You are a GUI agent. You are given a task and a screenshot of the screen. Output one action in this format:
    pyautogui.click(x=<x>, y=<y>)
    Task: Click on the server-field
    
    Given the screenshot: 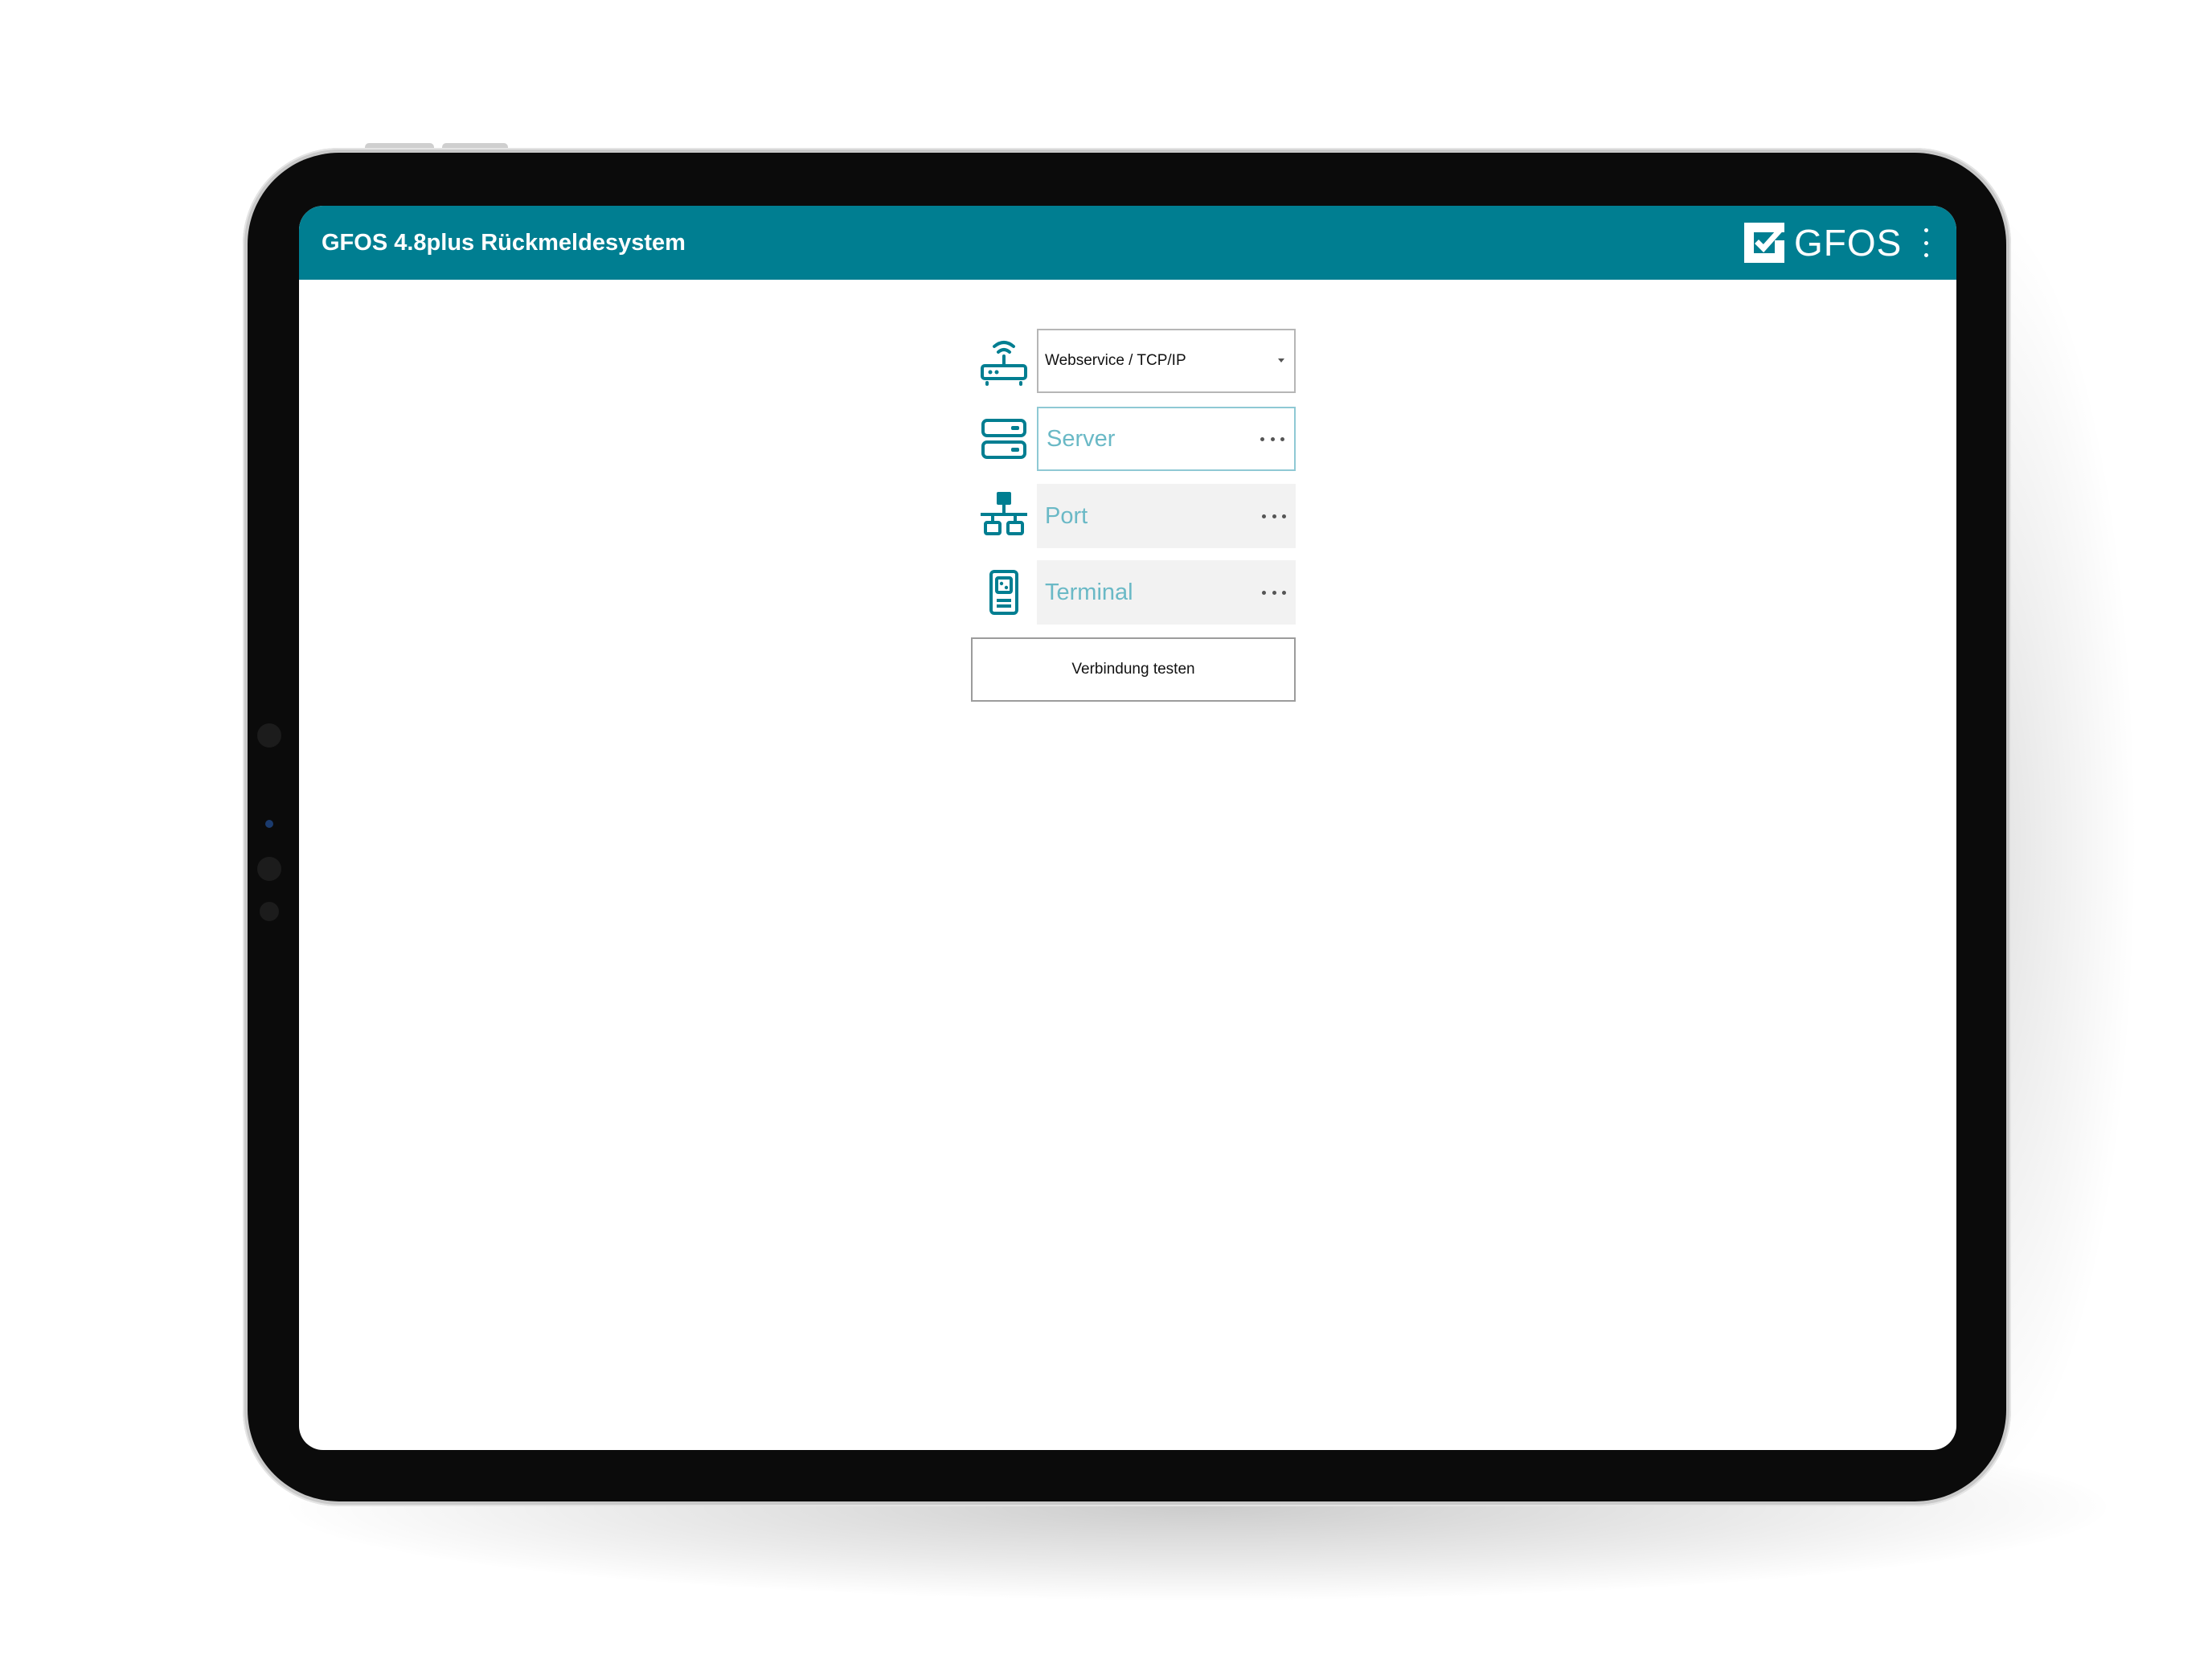 What is the action you would take?
    pyautogui.click(x=1166, y=439)
    